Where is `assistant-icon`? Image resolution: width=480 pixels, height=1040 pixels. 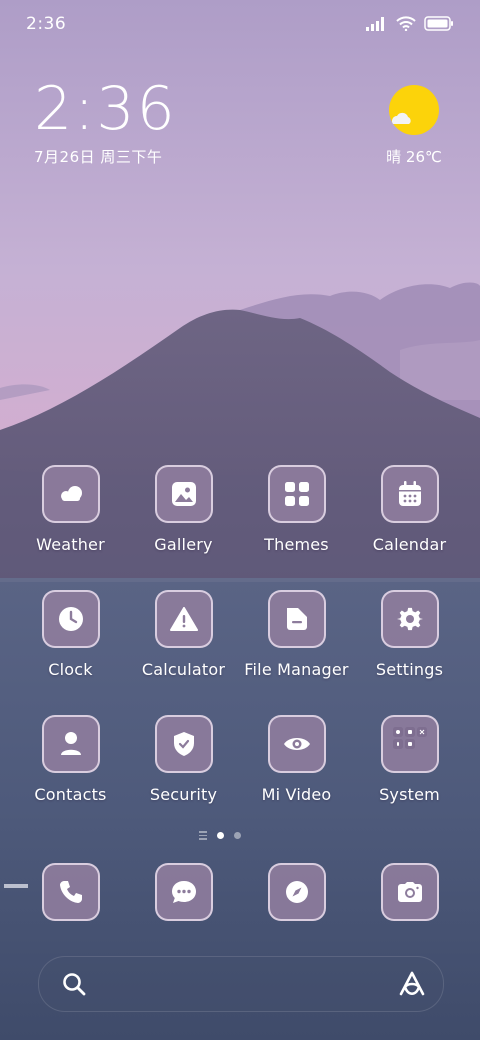
assistant-icon is located at coordinates (412, 986).